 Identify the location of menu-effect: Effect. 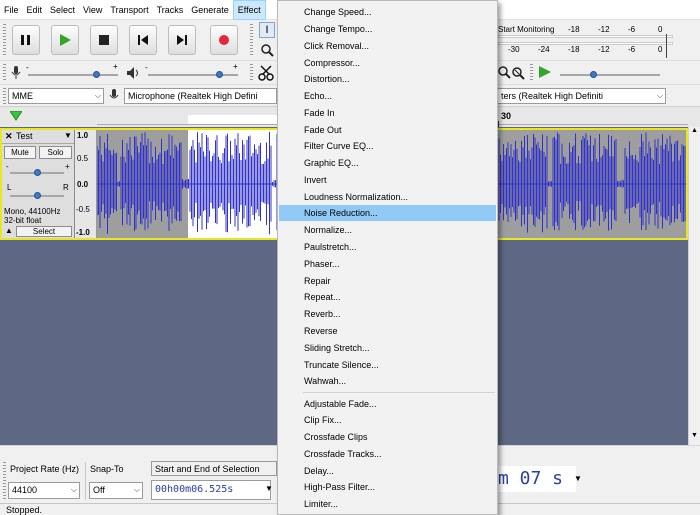
(249, 10).